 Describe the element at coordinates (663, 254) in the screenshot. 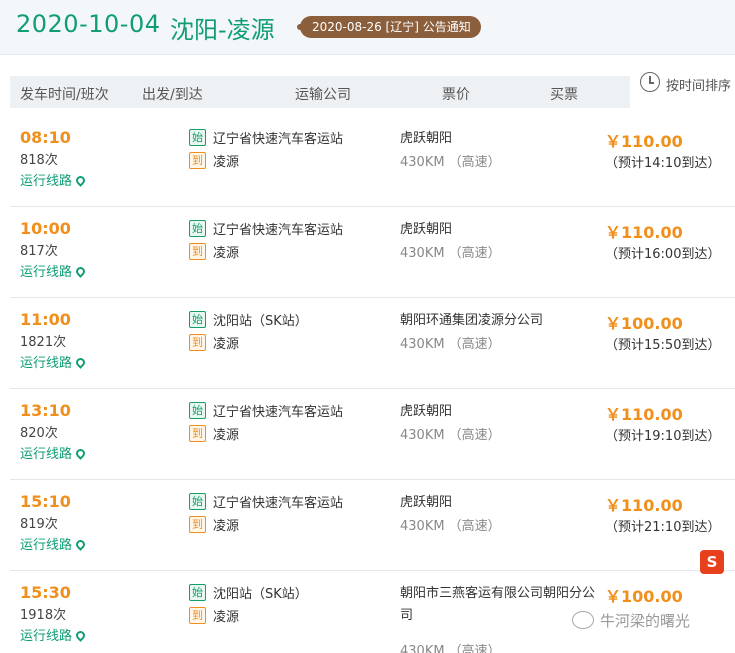

I see `estimated-arrival: （预计16:00到达）` at that location.